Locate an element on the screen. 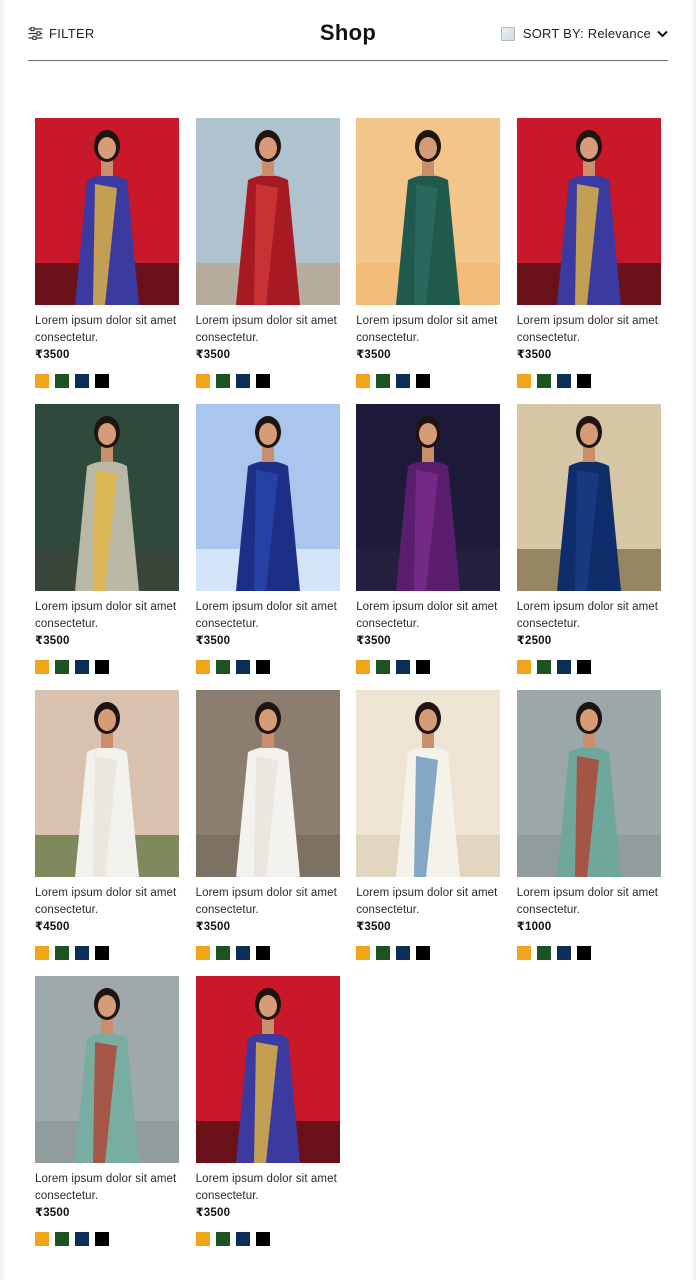 The image size is (696, 1280). sort-dropdown: SORT BY: Relevance is located at coordinates (584, 33).